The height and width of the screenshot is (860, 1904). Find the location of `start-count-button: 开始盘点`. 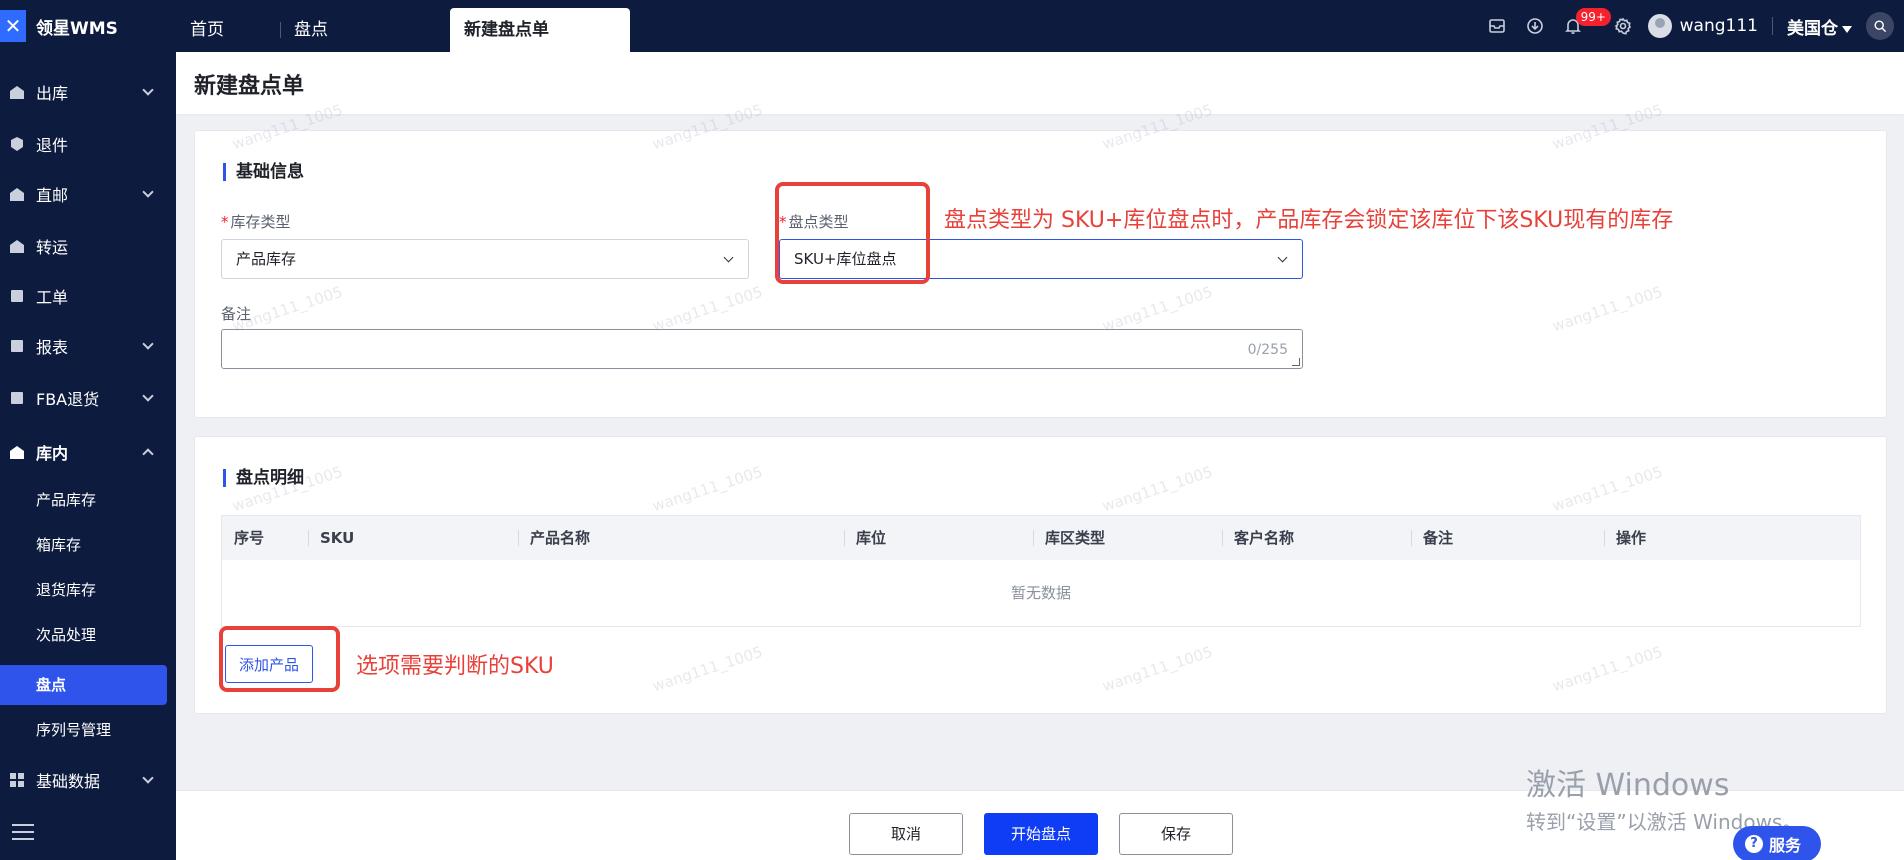

start-count-button: 开始盘点 is located at coordinates (1041, 834).